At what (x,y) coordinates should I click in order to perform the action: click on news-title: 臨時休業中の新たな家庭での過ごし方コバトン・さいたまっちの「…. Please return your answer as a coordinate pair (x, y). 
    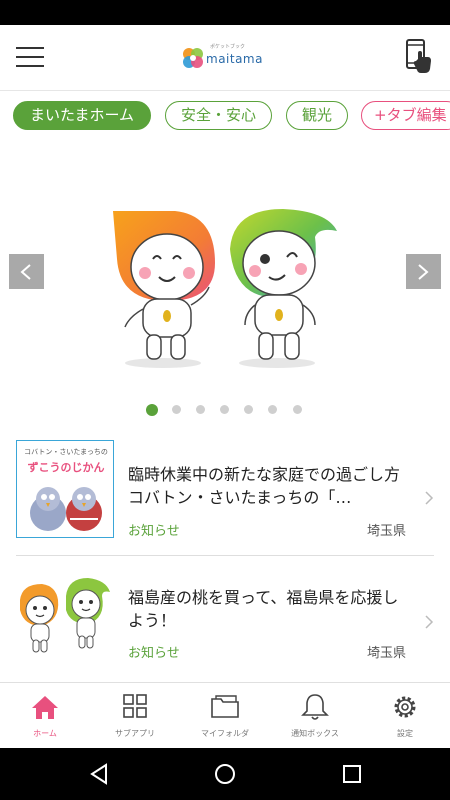
    Looking at the image, I should click on (264, 486).